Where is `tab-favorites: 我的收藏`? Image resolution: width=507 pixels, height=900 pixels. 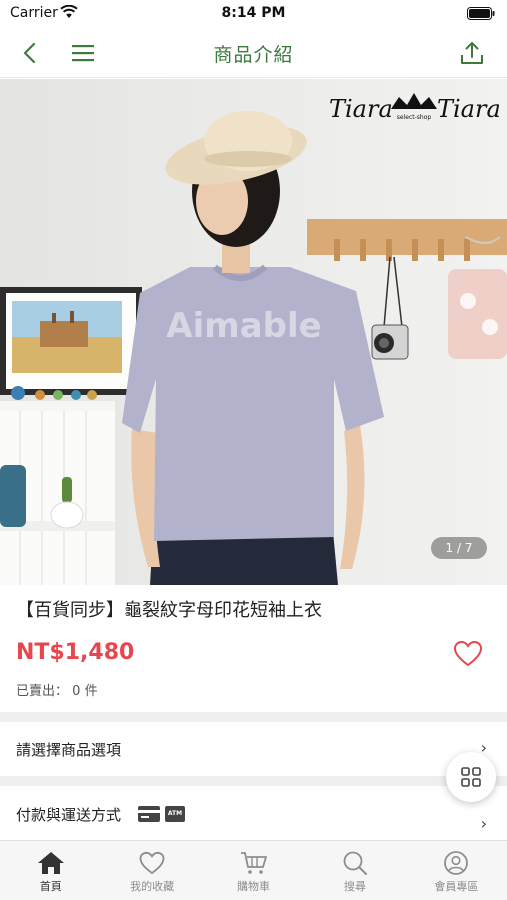 tab-favorites: 我的收藏 is located at coordinates (151, 870).